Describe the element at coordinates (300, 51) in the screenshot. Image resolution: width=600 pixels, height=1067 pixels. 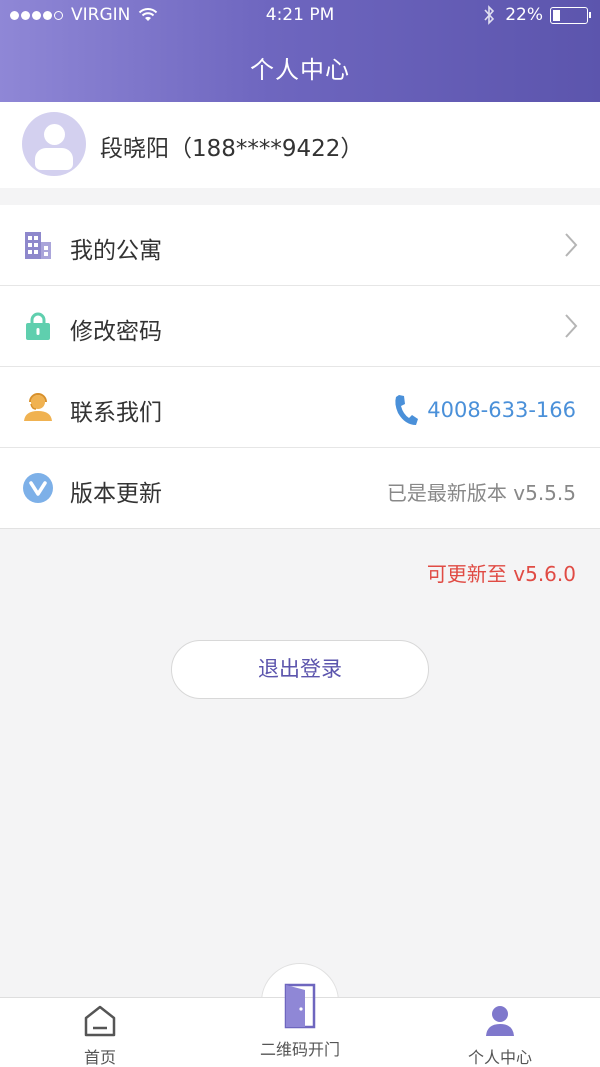
I see `top-header: VIRGIN 4:21 PM 22% 个人中心` at that location.